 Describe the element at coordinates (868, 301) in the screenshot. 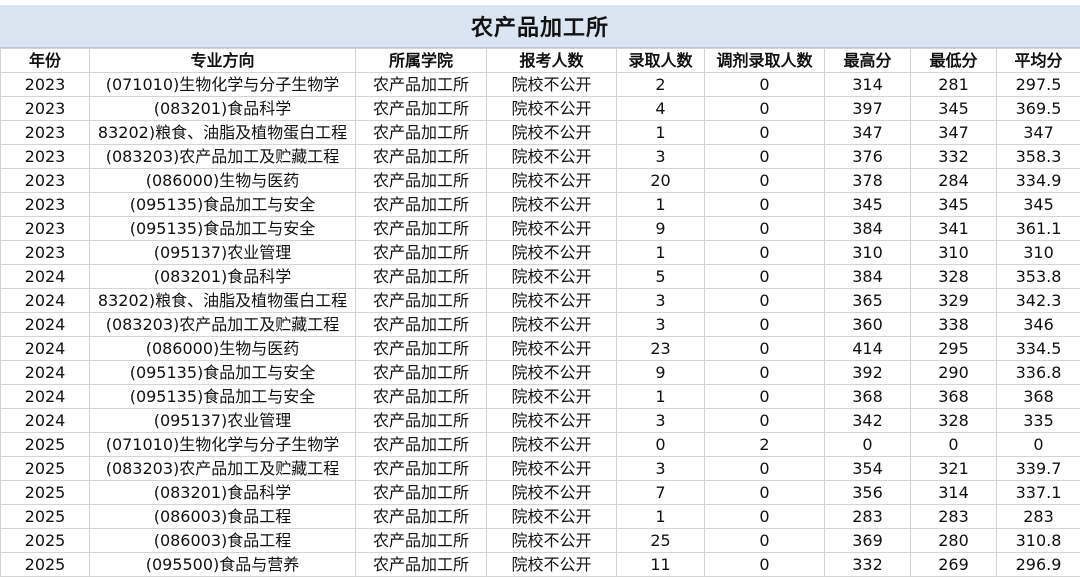

I see `max-score-cell: 365` at that location.